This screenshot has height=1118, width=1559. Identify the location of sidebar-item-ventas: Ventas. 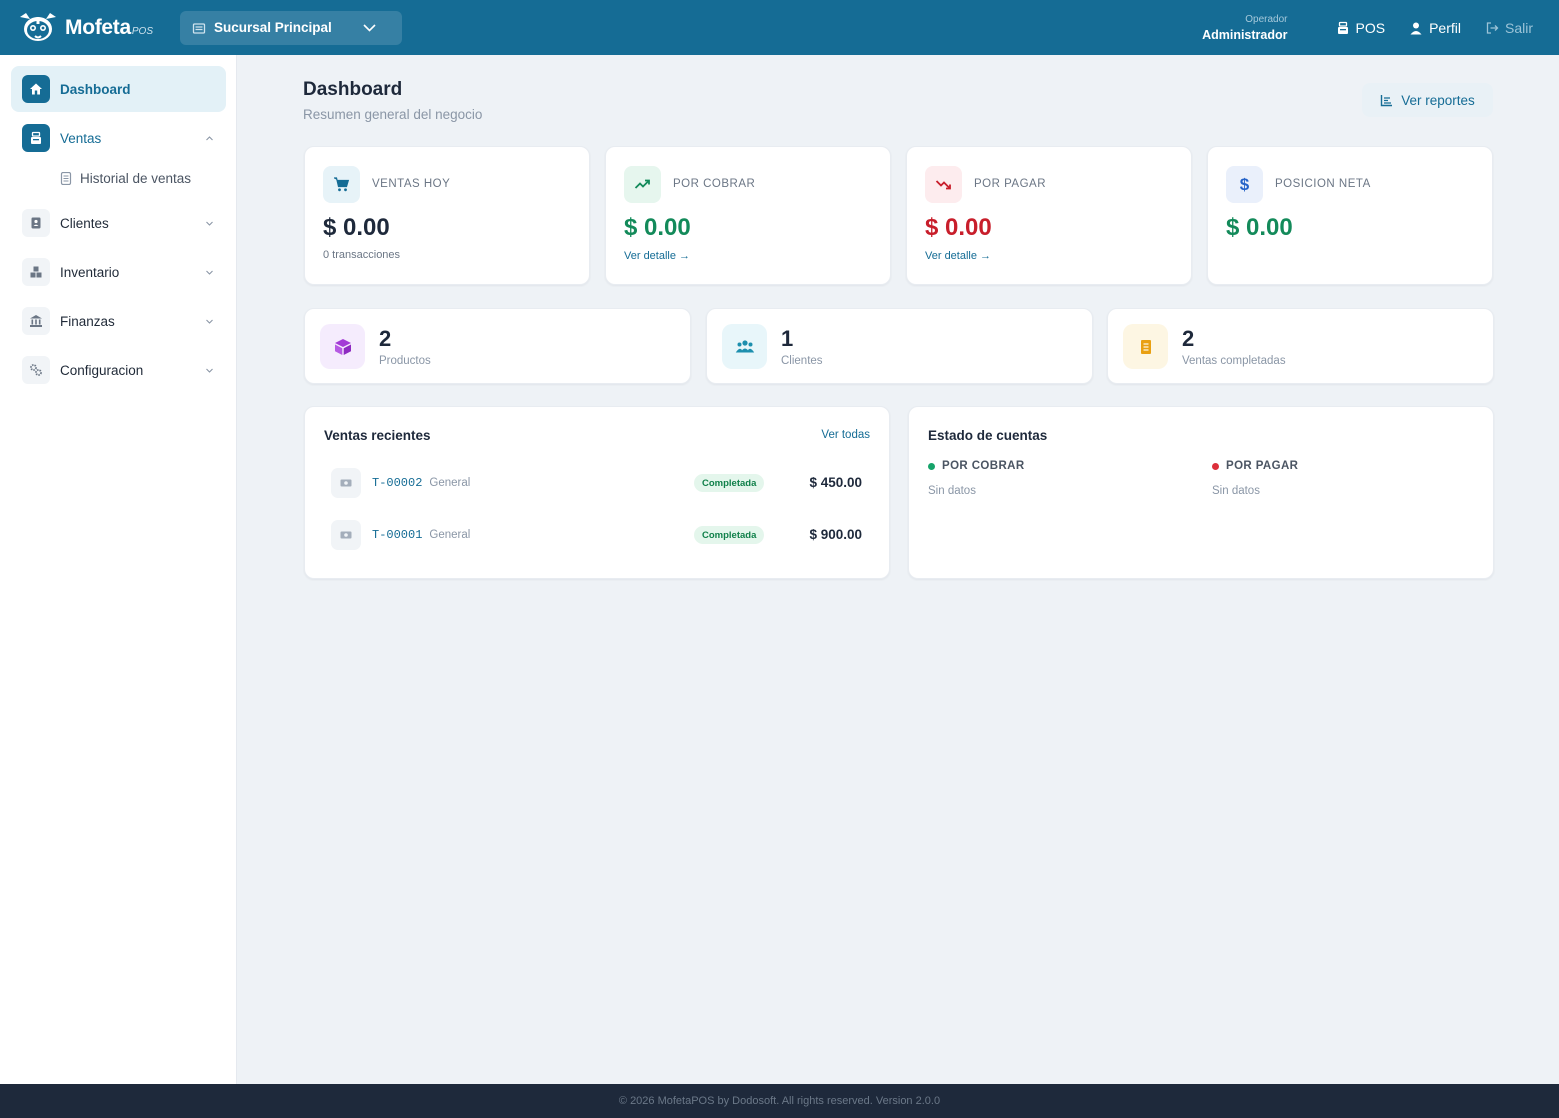
(118, 138).